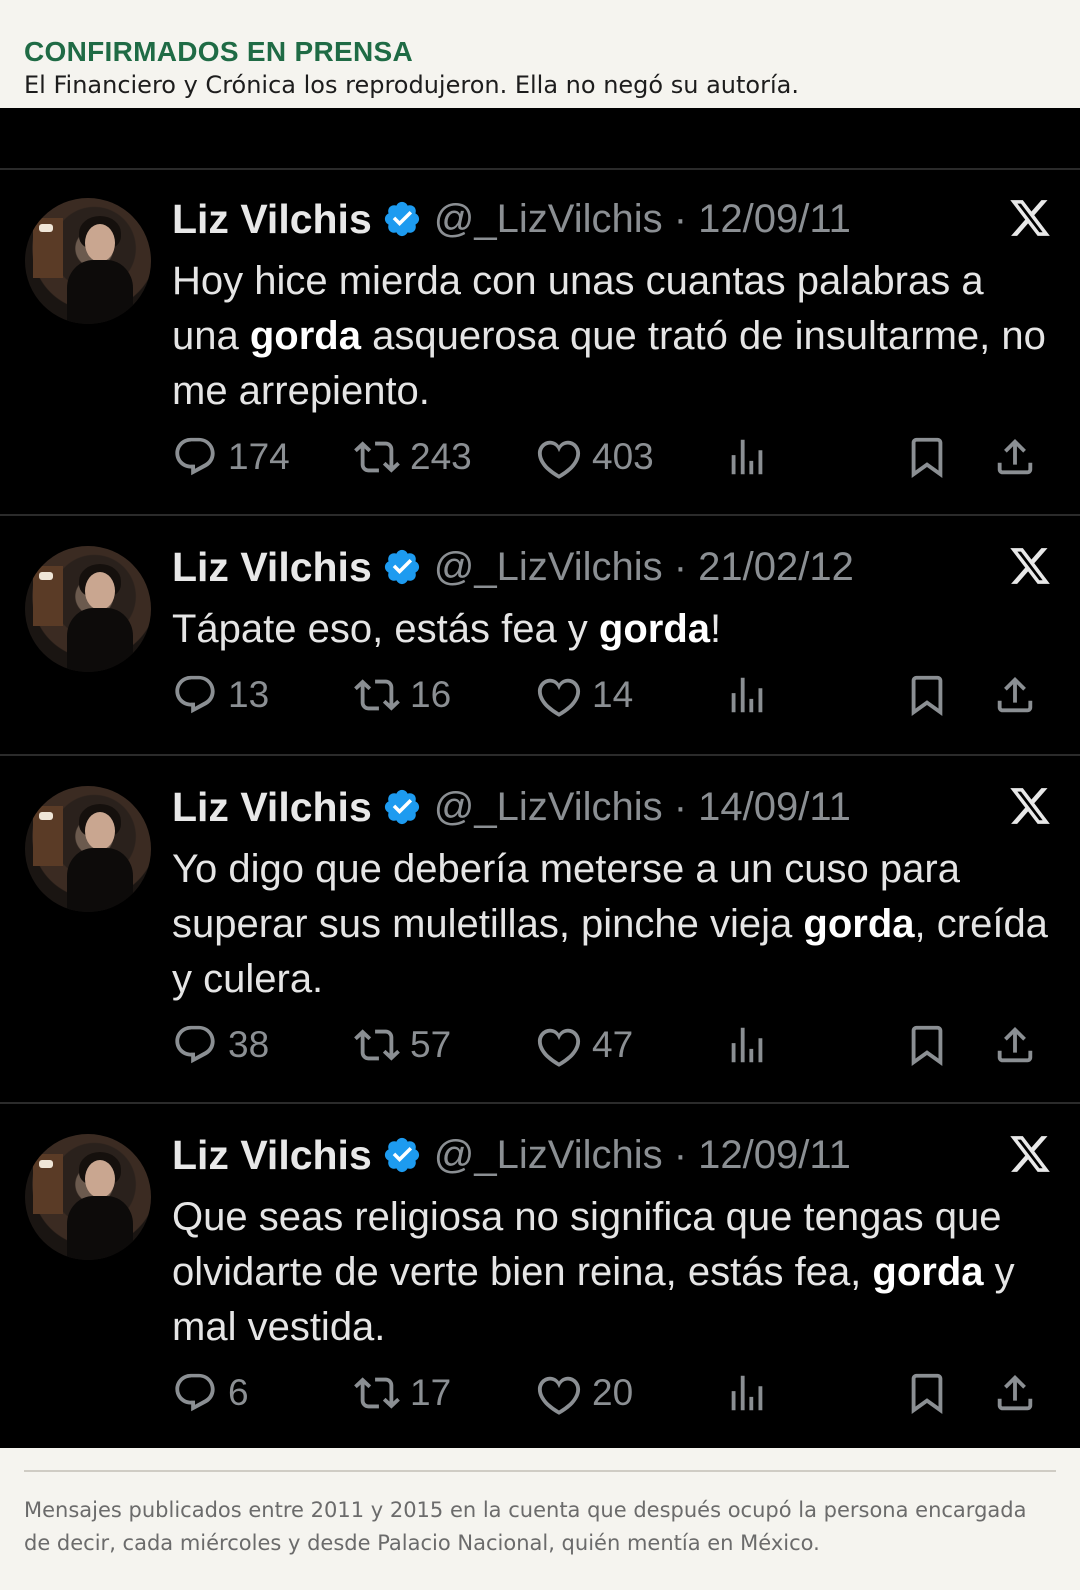  Describe the element at coordinates (218, 51) in the screenshot. I see `section-kicker: CONFIRMADOS EN PRENSA` at that location.